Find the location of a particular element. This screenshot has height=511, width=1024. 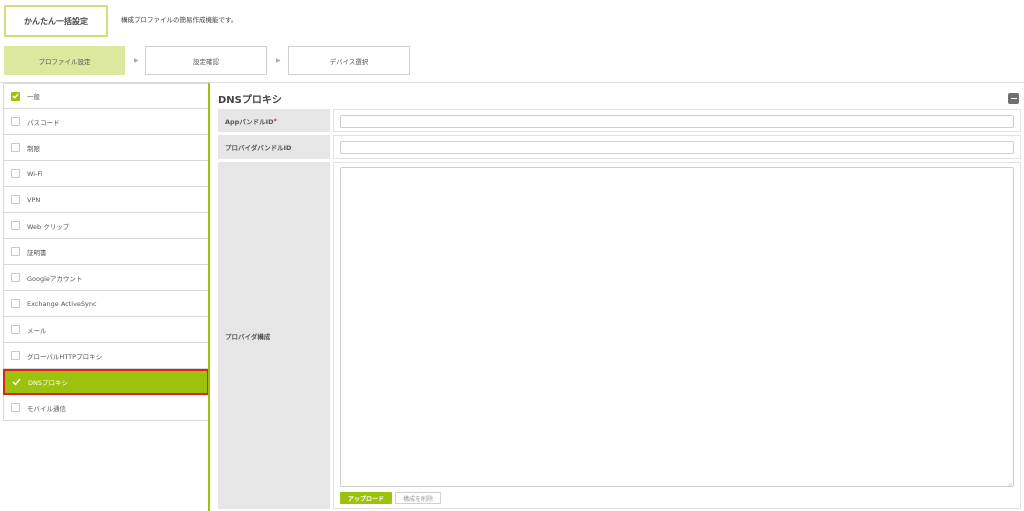

sidebar-item-label: 制限 is located at coordinates (33, 148).